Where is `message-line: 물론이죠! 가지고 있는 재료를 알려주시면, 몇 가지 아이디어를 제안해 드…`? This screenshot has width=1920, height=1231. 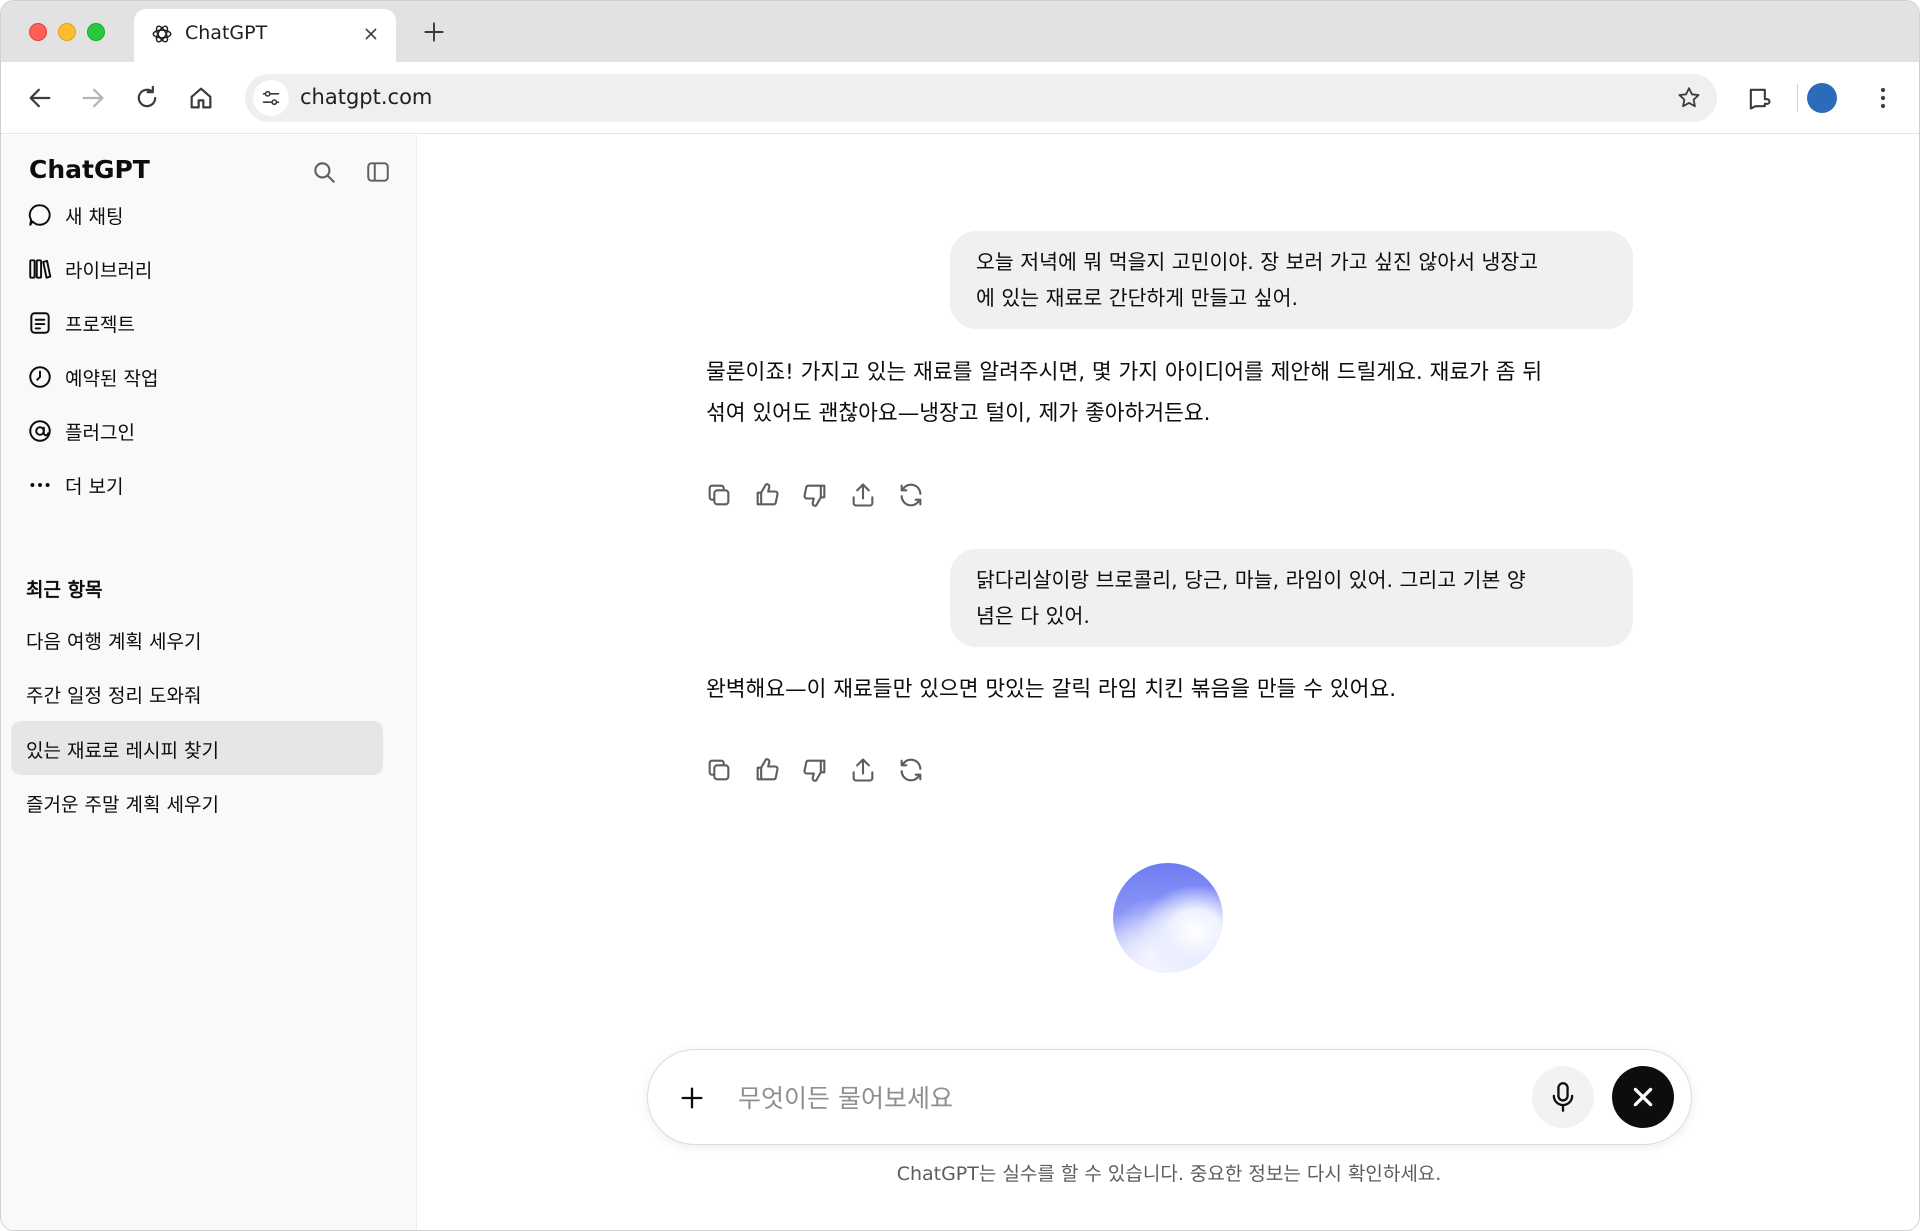 message-line: 물론이죠! 가지고 있는 재료를 알려주시면, 몇 가지 아이디어를 제안해 드… is located at coordinates (1124, 372).